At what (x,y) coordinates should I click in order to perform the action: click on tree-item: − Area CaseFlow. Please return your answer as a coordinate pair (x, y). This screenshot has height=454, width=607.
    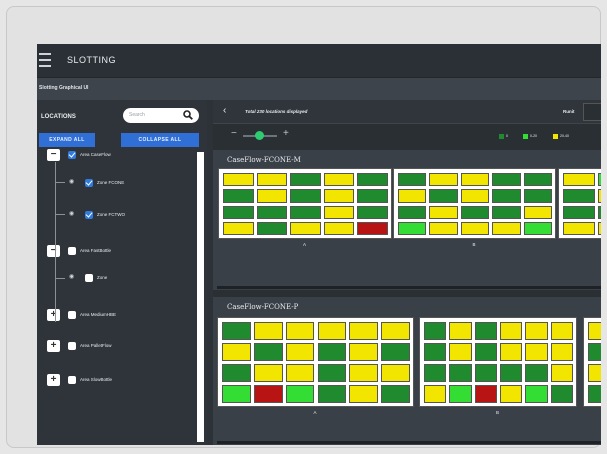
    Looking at the image, I should click on (117, 155).